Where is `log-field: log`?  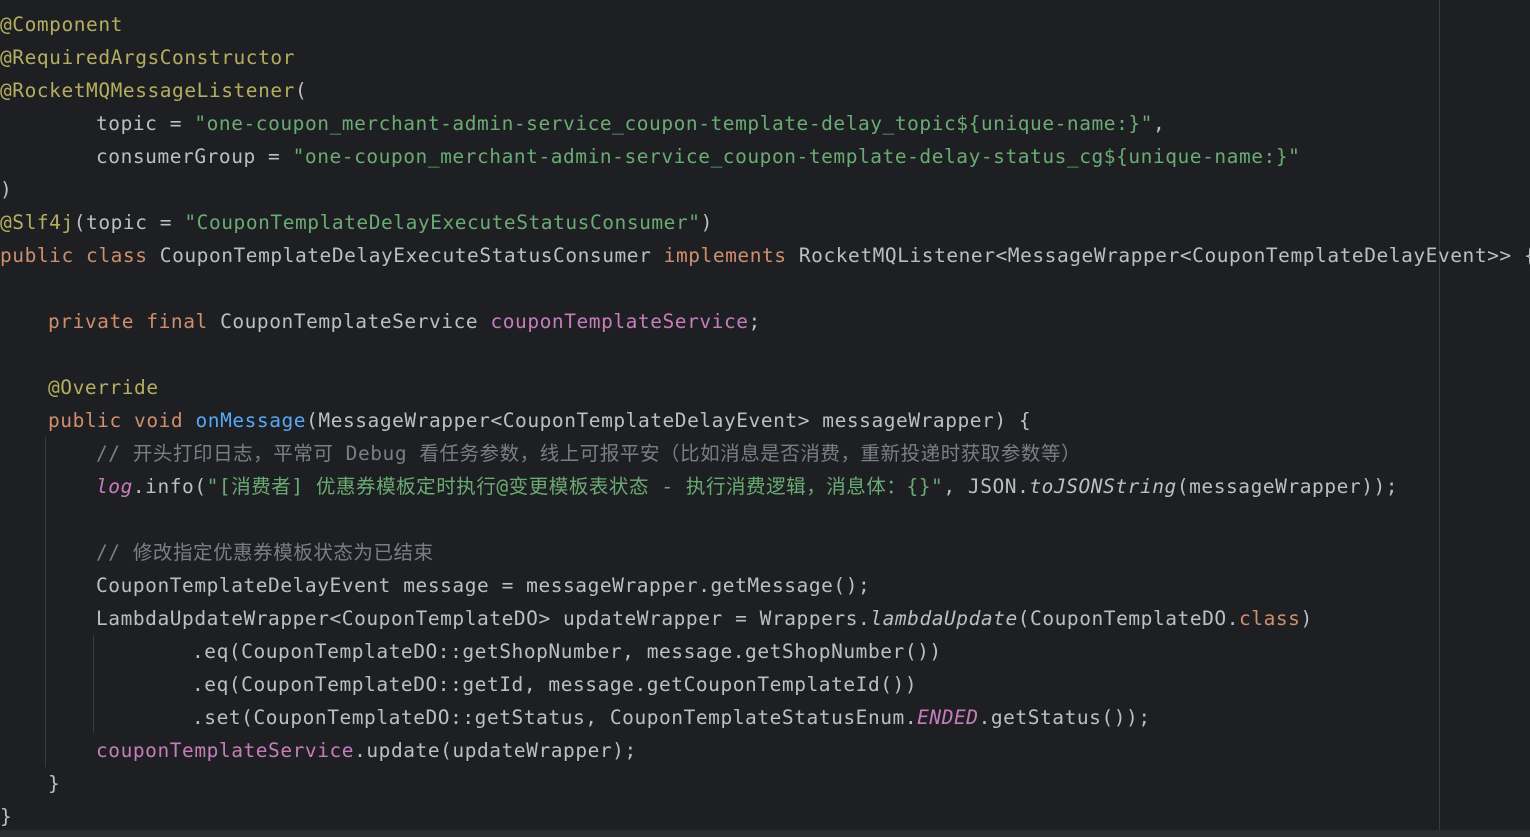 log-field: log is located at coordinates (114, 486).